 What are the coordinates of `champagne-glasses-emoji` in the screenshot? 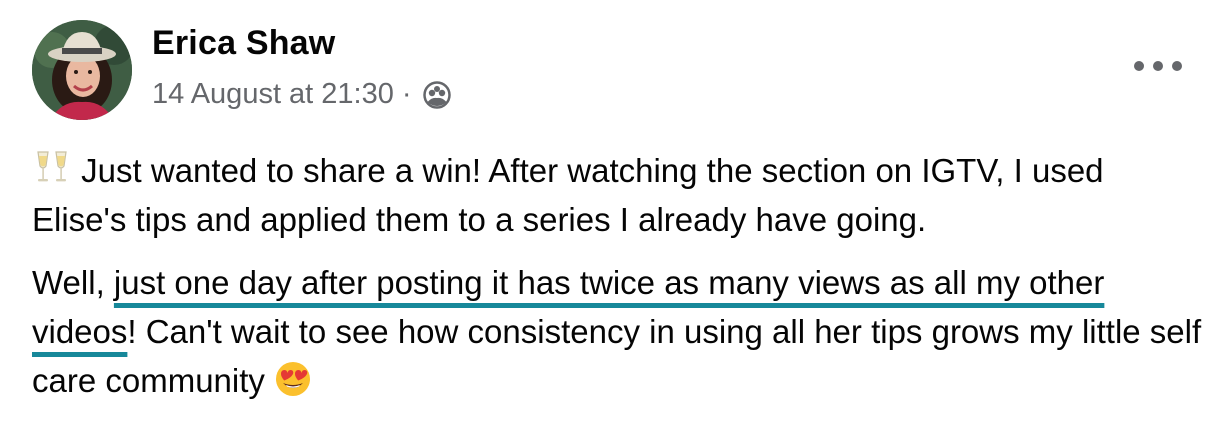 It's located at (52, 166).